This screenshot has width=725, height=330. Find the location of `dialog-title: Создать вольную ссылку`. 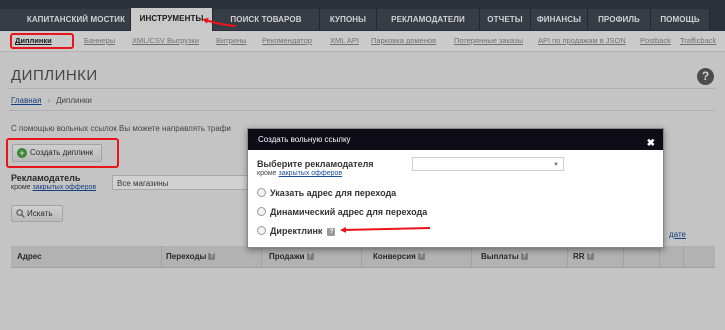

dialog-title: Создать вольную ссылку is located at coordinates (304, 139).